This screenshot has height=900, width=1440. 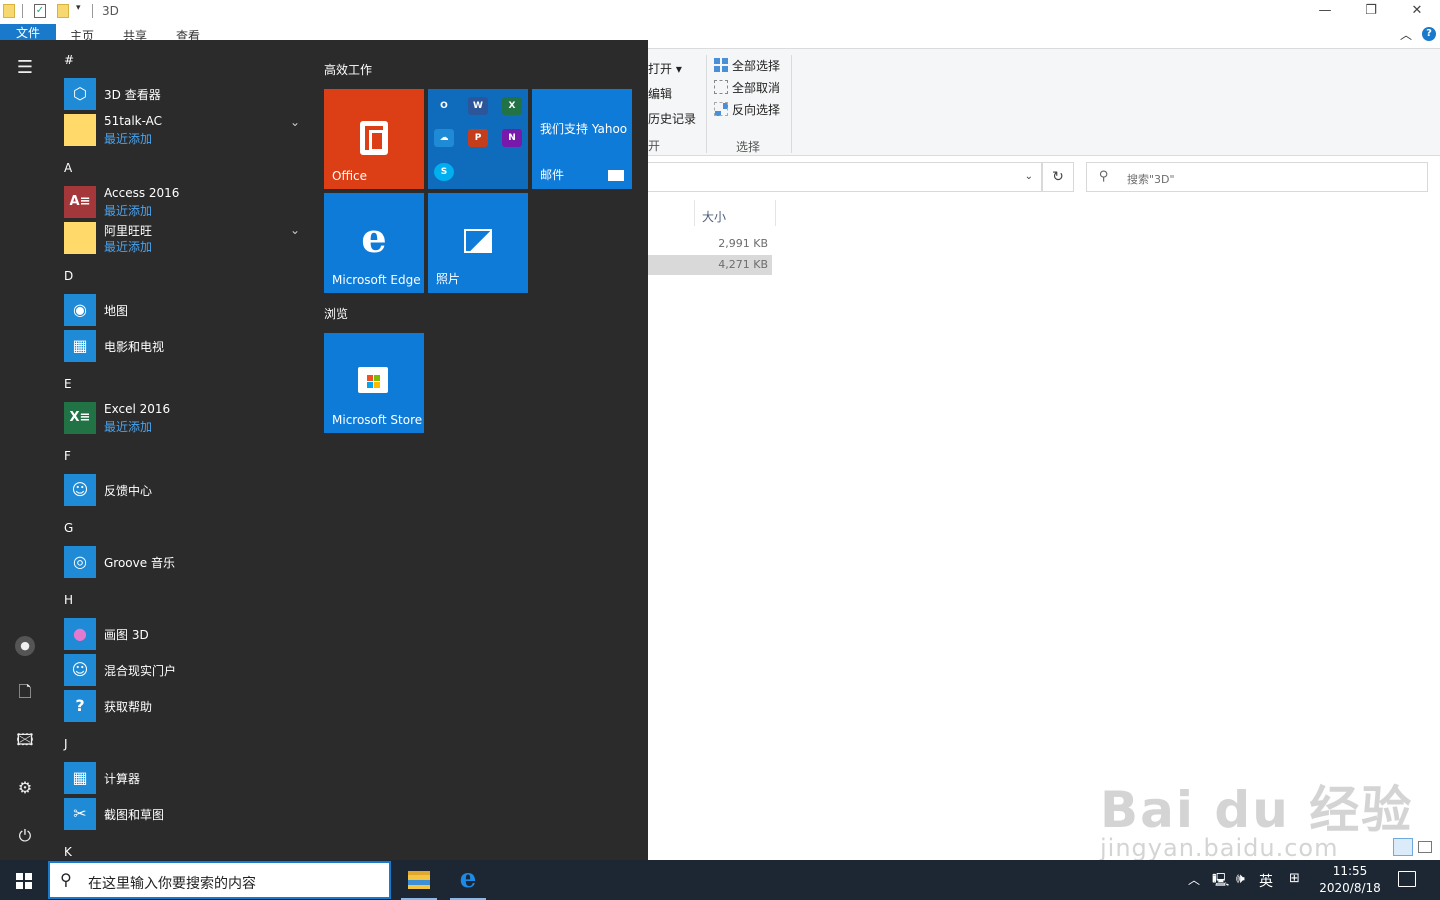 What do you see at coordinates (80, 634) in the screenshot?
I see `paint3d-icon: ●` at bounding box center [80, 634].